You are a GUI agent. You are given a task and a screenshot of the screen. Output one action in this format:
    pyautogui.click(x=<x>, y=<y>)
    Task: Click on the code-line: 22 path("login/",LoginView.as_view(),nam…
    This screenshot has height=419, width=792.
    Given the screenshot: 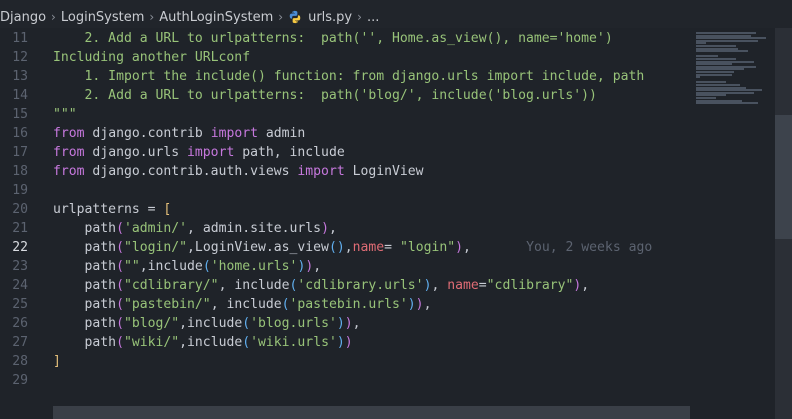 What is the action you would take?
    pyautogui.click(x=345, y=247)
    